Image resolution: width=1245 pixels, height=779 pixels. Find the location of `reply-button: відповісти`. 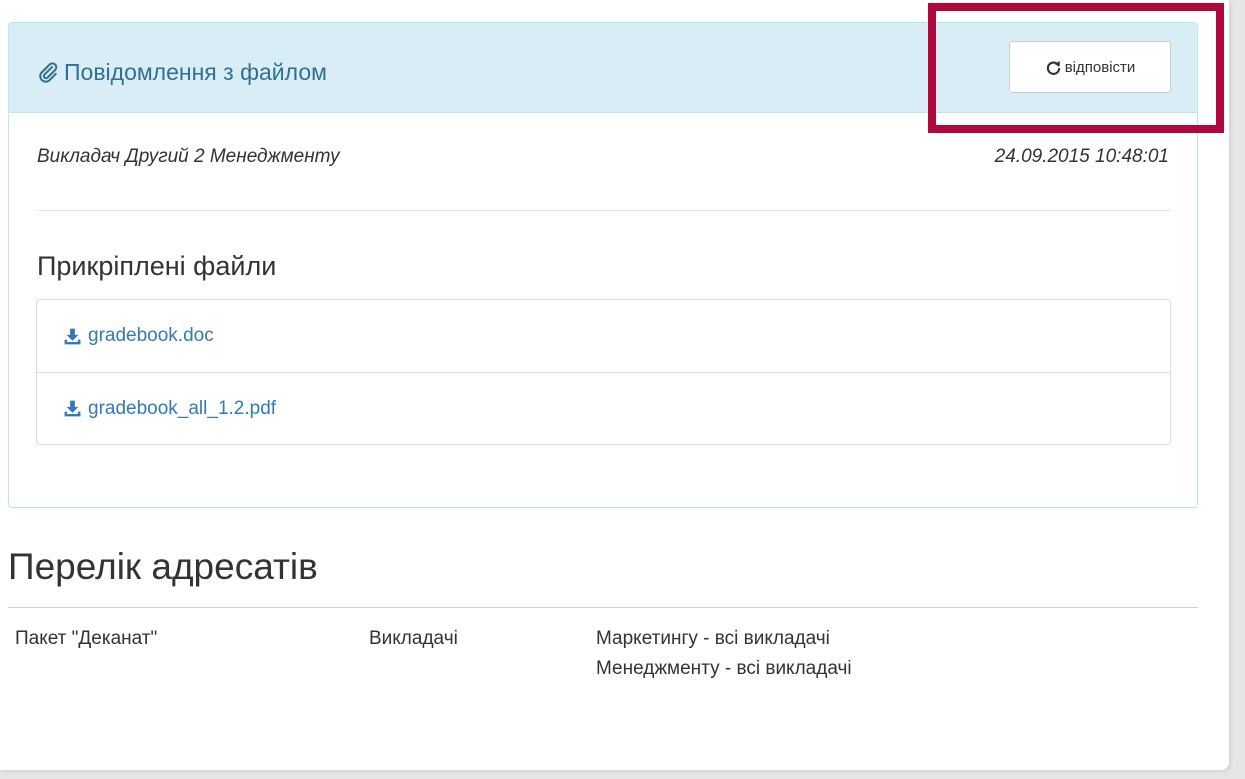

reply-button: відповісти is located at coordinates (1090, 67).